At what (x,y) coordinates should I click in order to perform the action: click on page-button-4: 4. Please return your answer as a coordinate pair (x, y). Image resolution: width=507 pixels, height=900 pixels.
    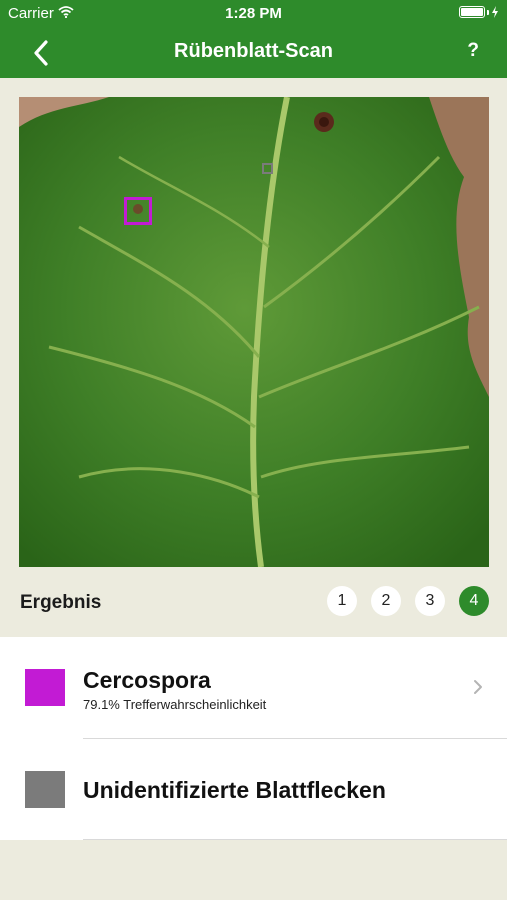
    Looking at the image, I should click on (474, 601).